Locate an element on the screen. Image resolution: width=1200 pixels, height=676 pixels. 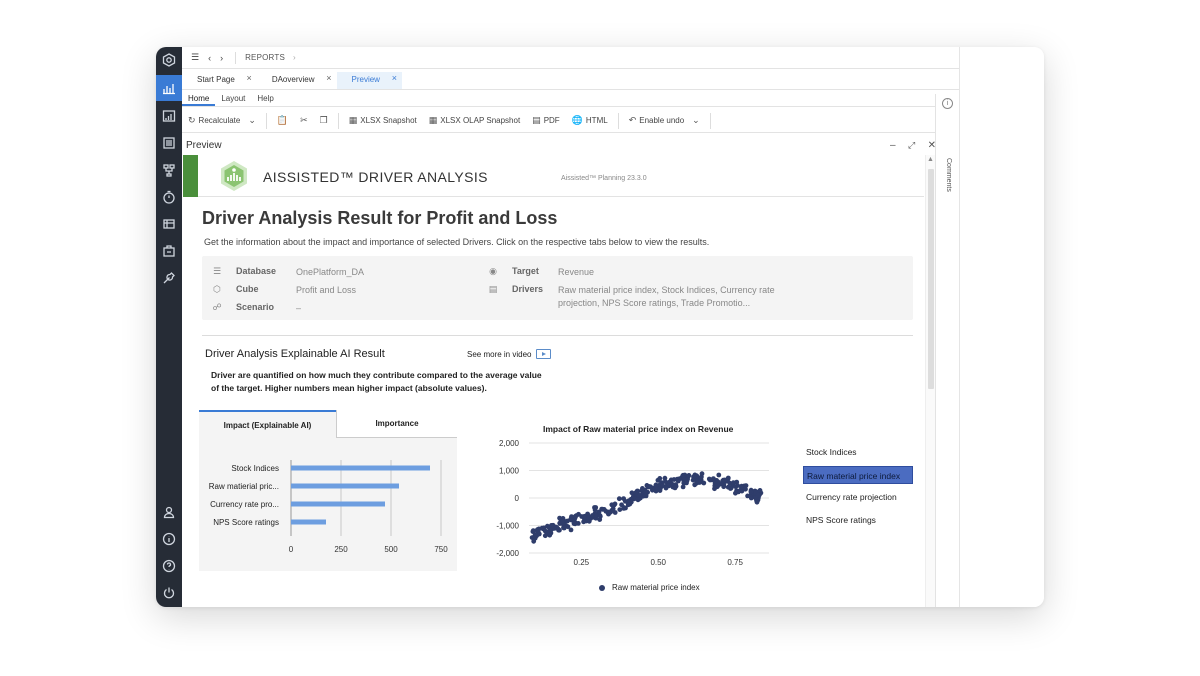
version-label: Aissisted™ Planning 23.3.0 is located at coordinates (604, 178).